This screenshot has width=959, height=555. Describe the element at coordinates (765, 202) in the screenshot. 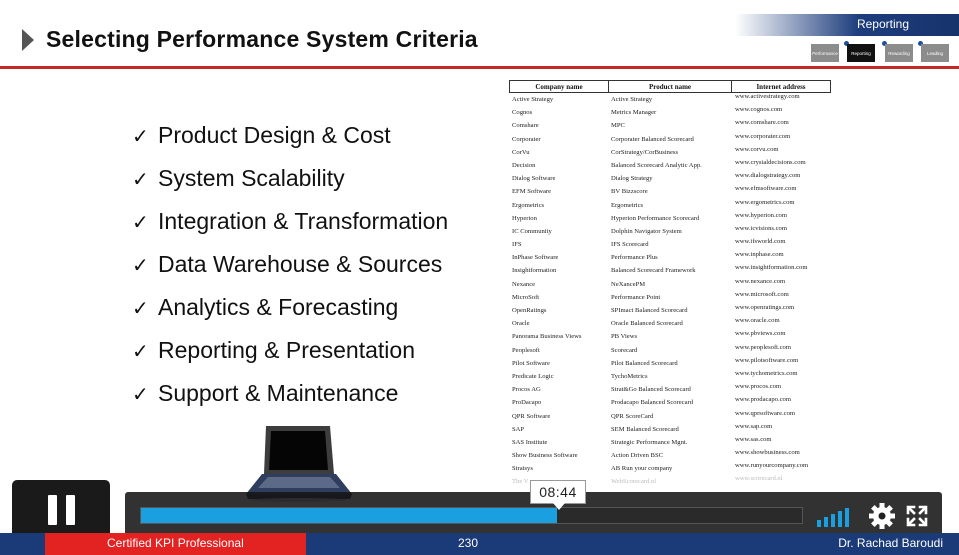

I see `table-cell: www.ergometrics.com` at that location.